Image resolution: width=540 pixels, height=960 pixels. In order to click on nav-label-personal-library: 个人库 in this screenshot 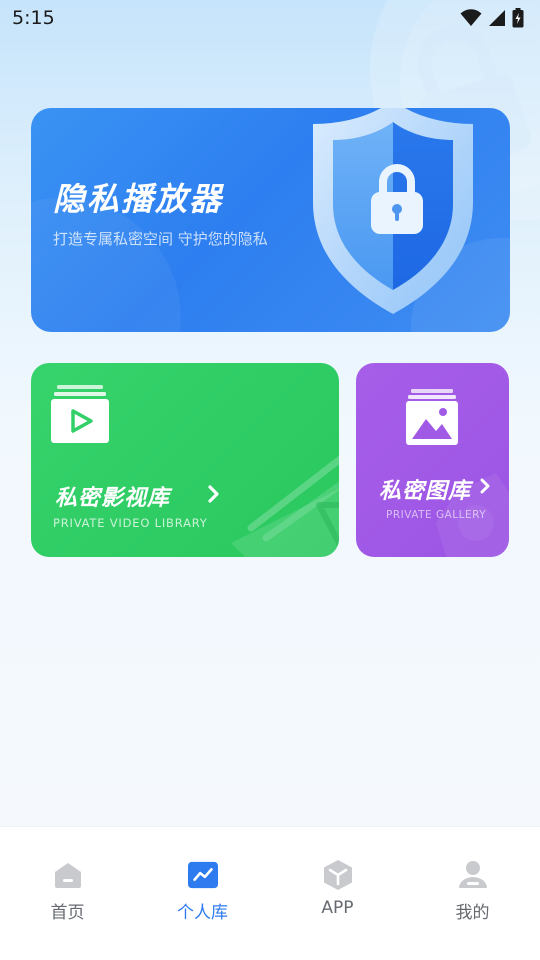, I will do `click(202, 913)`.